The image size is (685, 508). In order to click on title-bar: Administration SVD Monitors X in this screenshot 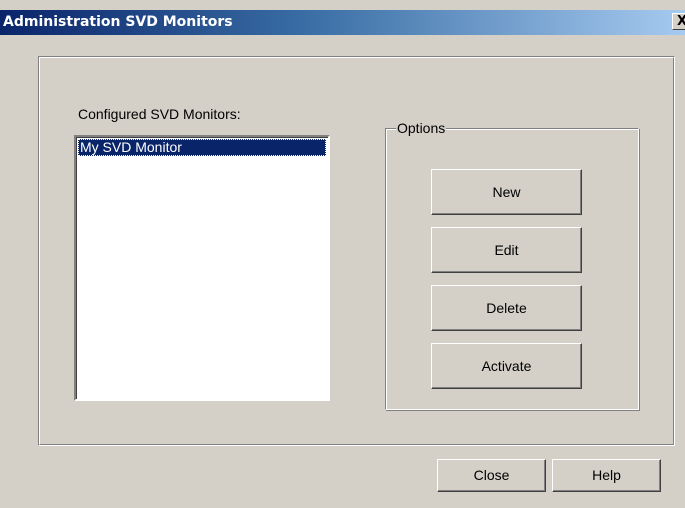, I will do `click(342, 22)`.